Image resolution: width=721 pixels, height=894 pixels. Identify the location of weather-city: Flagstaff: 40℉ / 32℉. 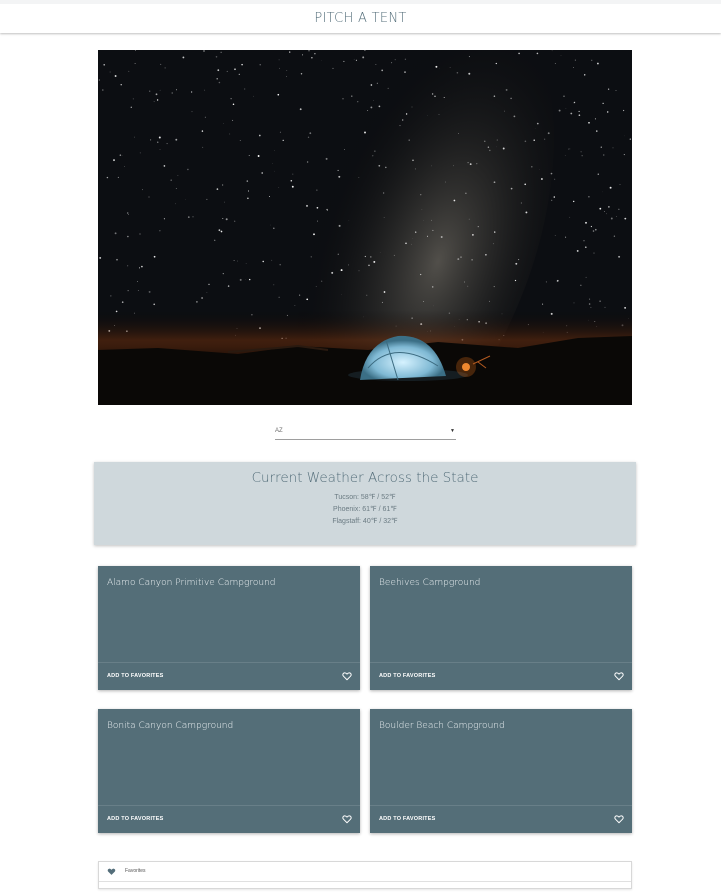
(365, 521).